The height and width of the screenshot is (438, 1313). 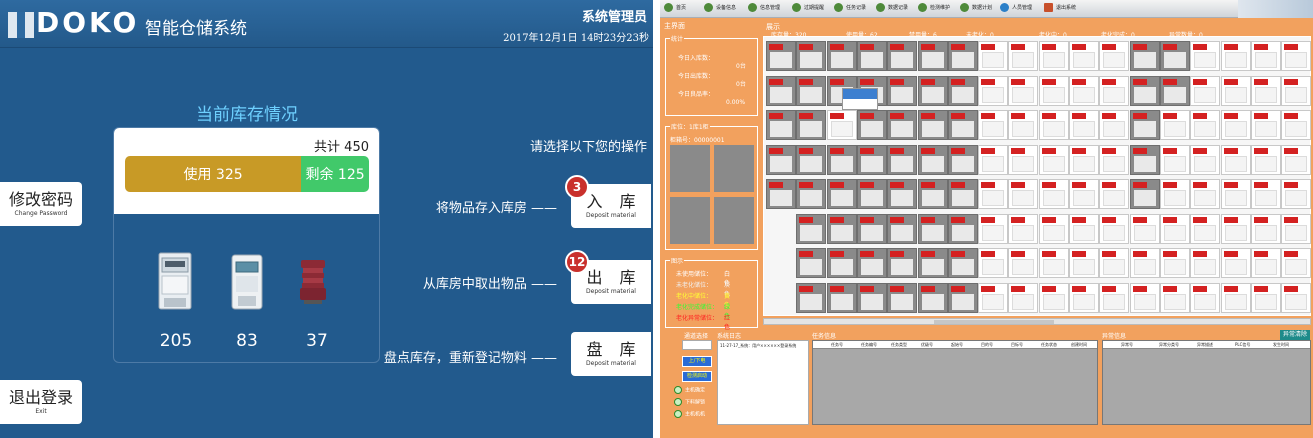 I want to click on clear-abnormal-button: 异常清除, so click(x=1295, y=335).